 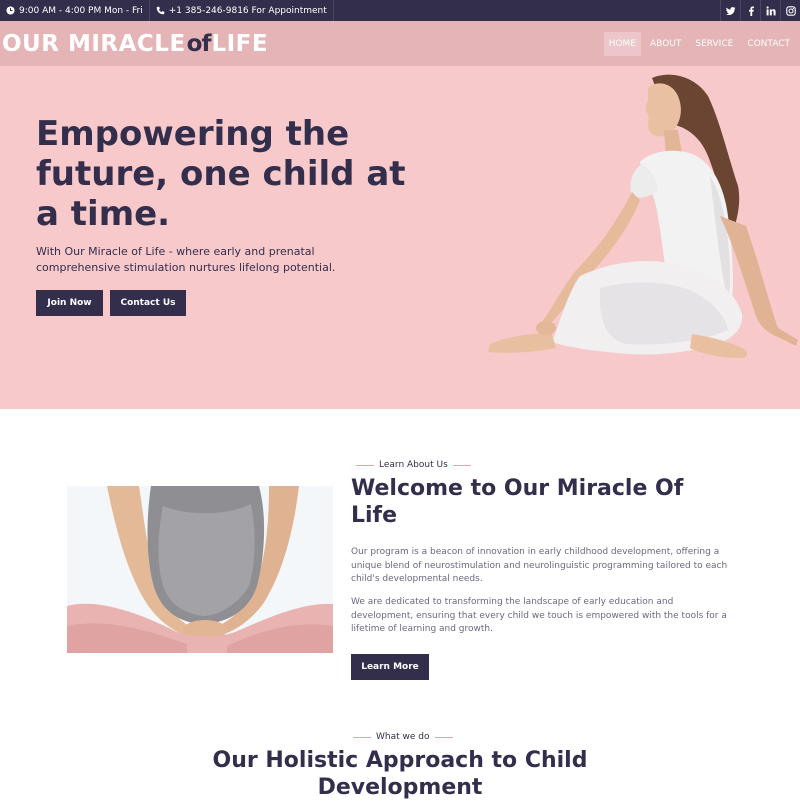 I want to click on nav-service: SERVICE, so click(x=714, y=44).